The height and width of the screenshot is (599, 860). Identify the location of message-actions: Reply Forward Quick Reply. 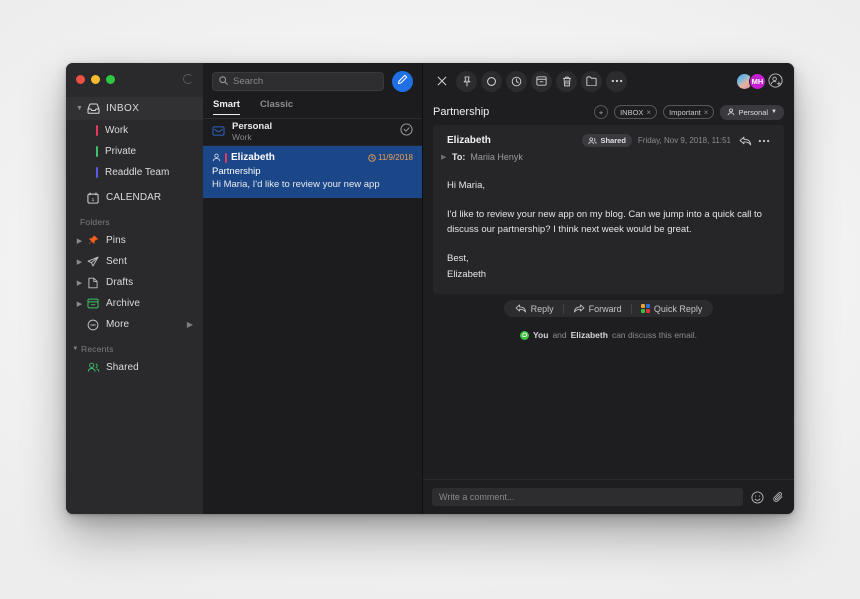
(608, 309).